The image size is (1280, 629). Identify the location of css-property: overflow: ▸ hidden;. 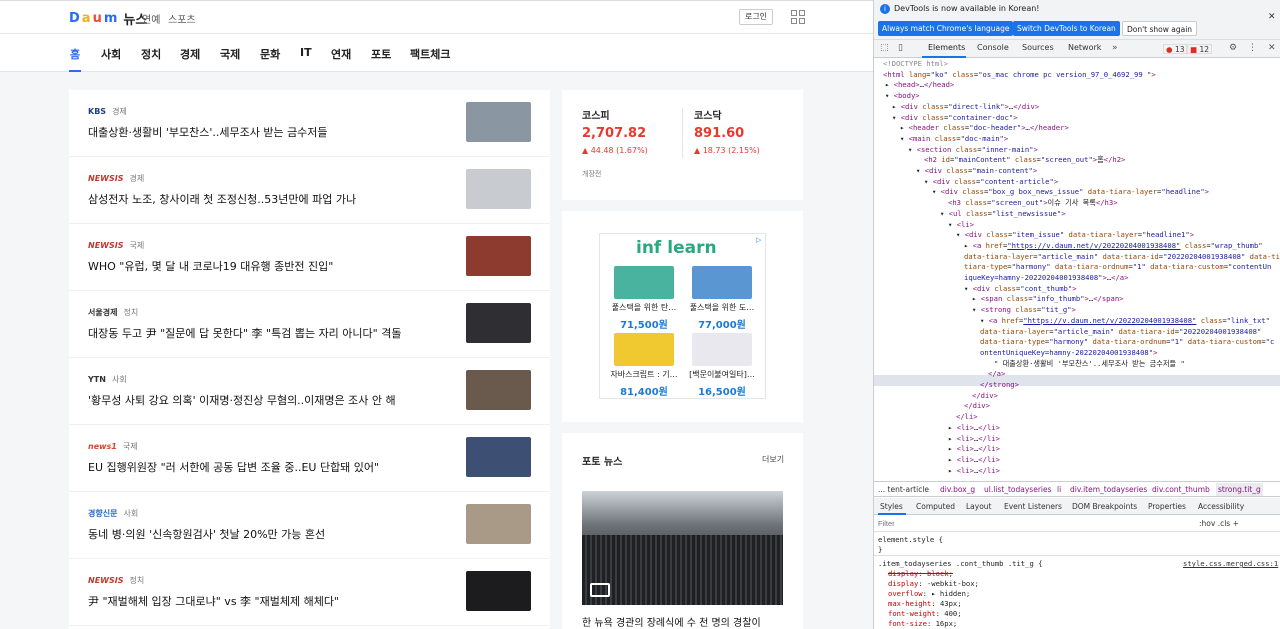
(929, 594).